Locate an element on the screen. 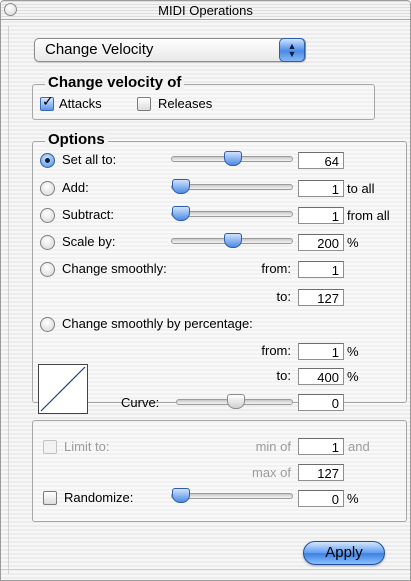 The image size is (411, 581). curve-label: Curve: is located at coordinates (140, 402).